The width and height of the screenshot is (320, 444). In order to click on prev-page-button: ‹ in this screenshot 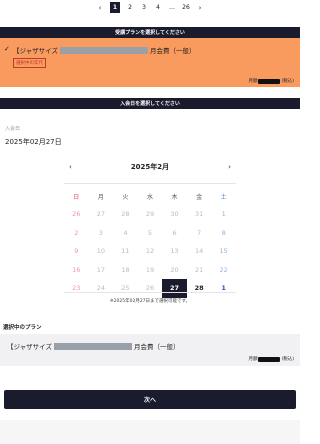, I will do `click(100, 7)`.